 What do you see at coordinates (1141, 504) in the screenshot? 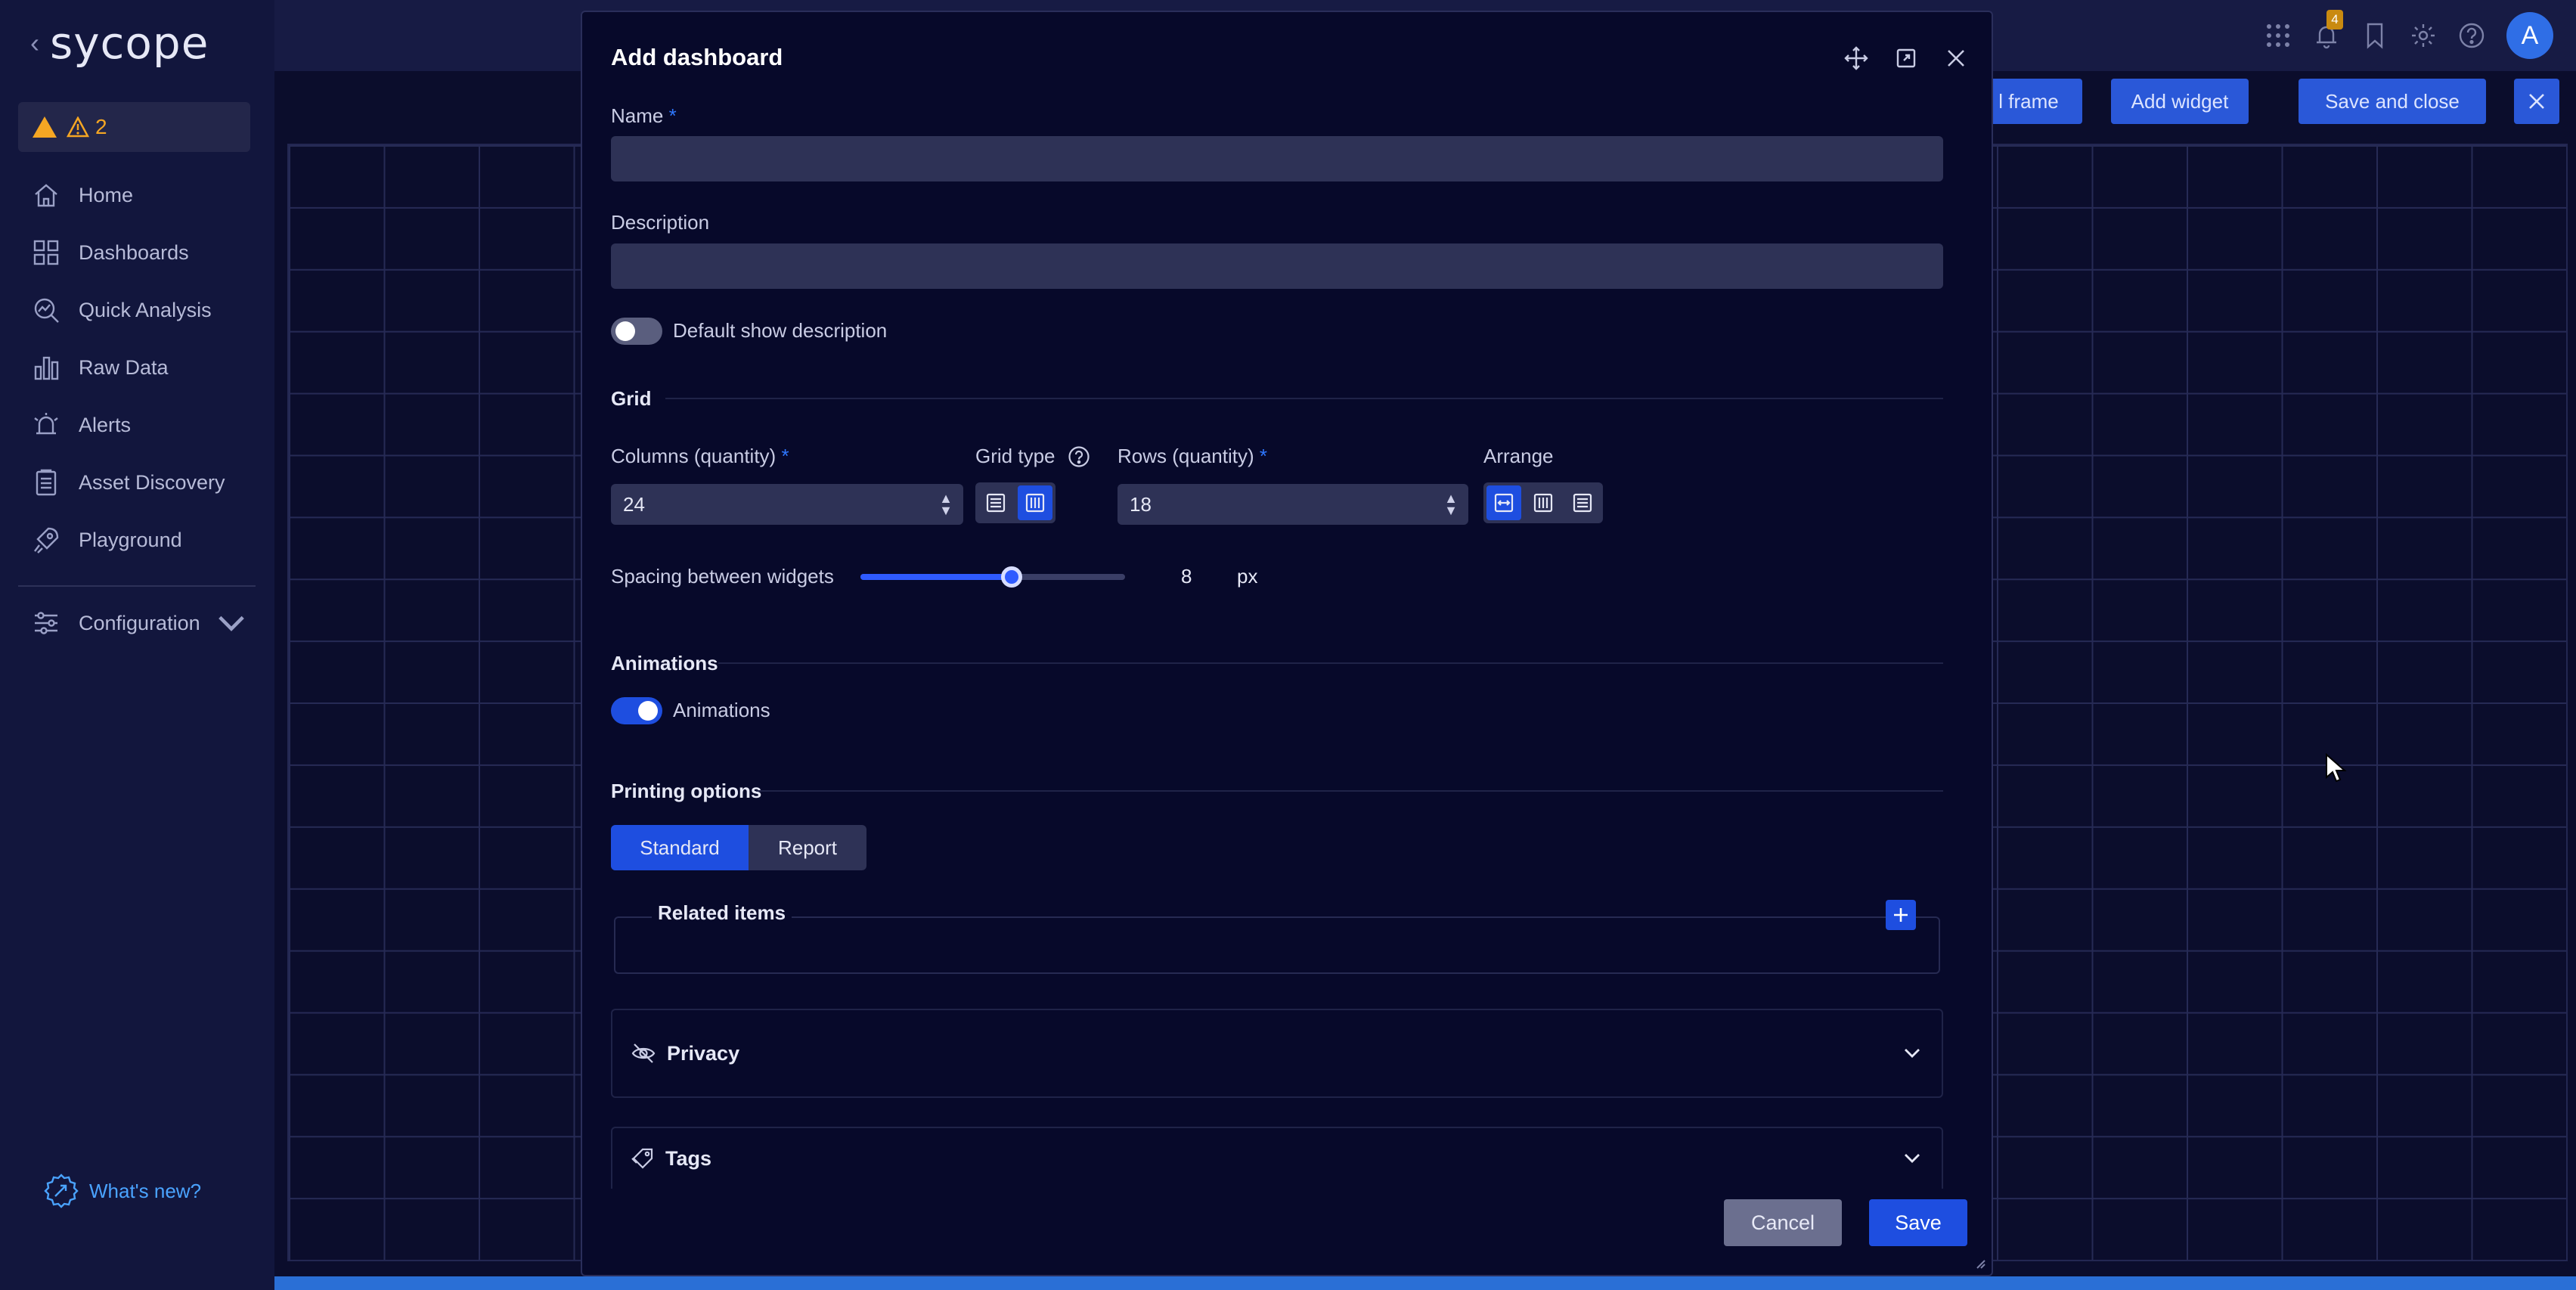
I see `rows-value: 18` at bounding box center [1141, 504].